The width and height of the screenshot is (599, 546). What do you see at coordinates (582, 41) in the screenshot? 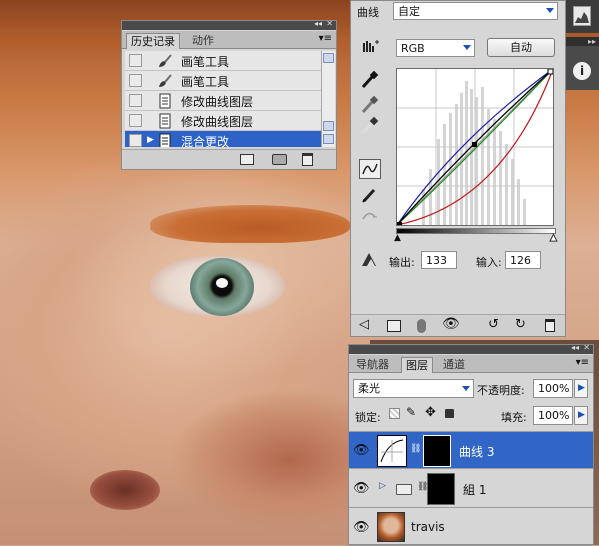
I see `dock-collapse-icon: ▸▸` at bounding box center [582, 41].